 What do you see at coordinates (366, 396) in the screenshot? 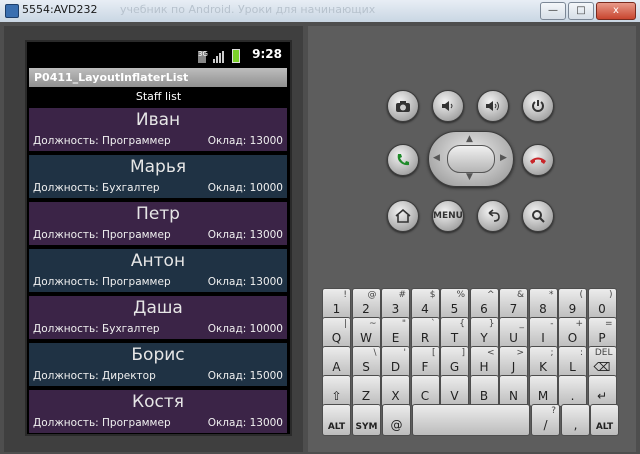
I see `key-label: Z` at bounding box center [366, 396].